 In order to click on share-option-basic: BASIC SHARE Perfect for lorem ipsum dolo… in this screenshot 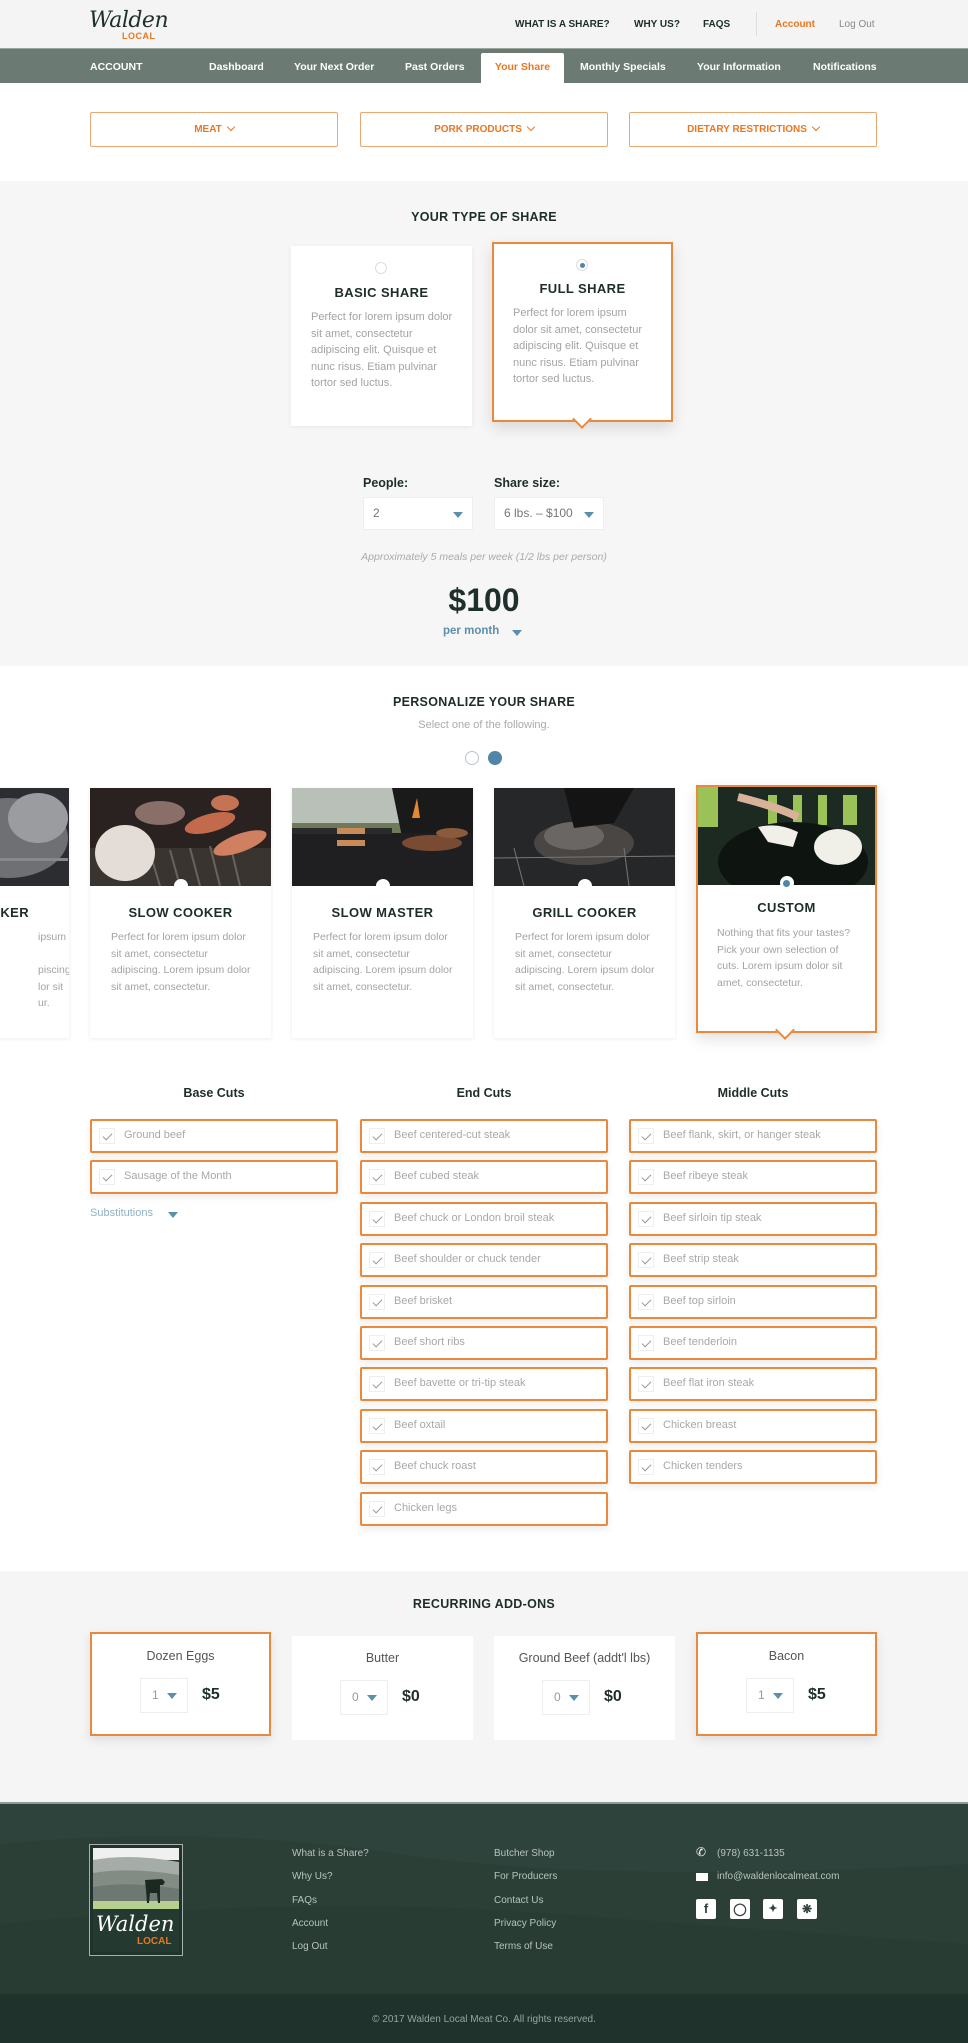, I will do `click(381, 336)`.